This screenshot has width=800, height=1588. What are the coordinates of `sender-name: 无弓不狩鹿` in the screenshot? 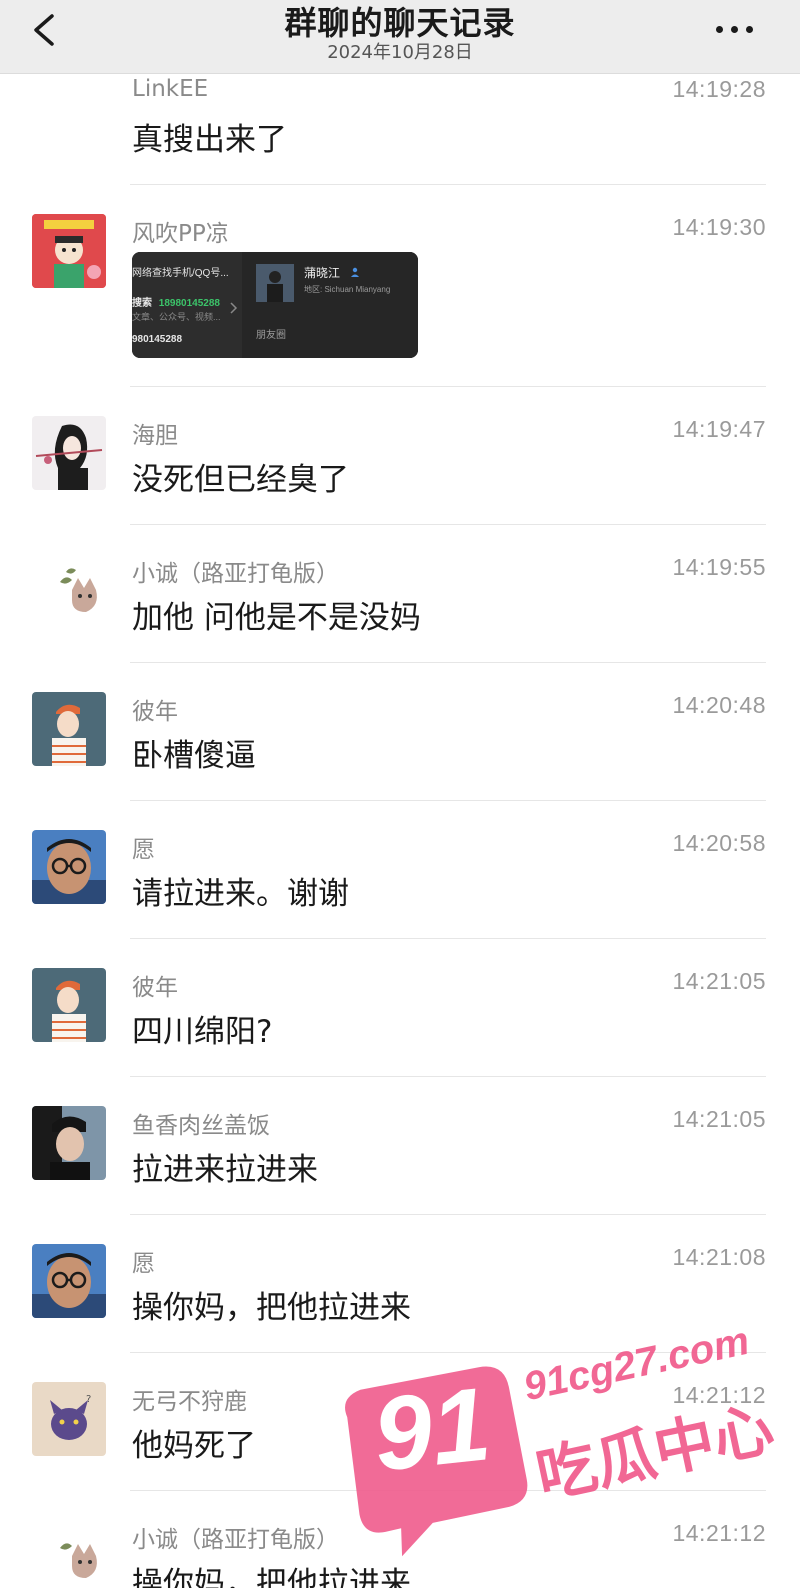 It's located at (189, 1402).